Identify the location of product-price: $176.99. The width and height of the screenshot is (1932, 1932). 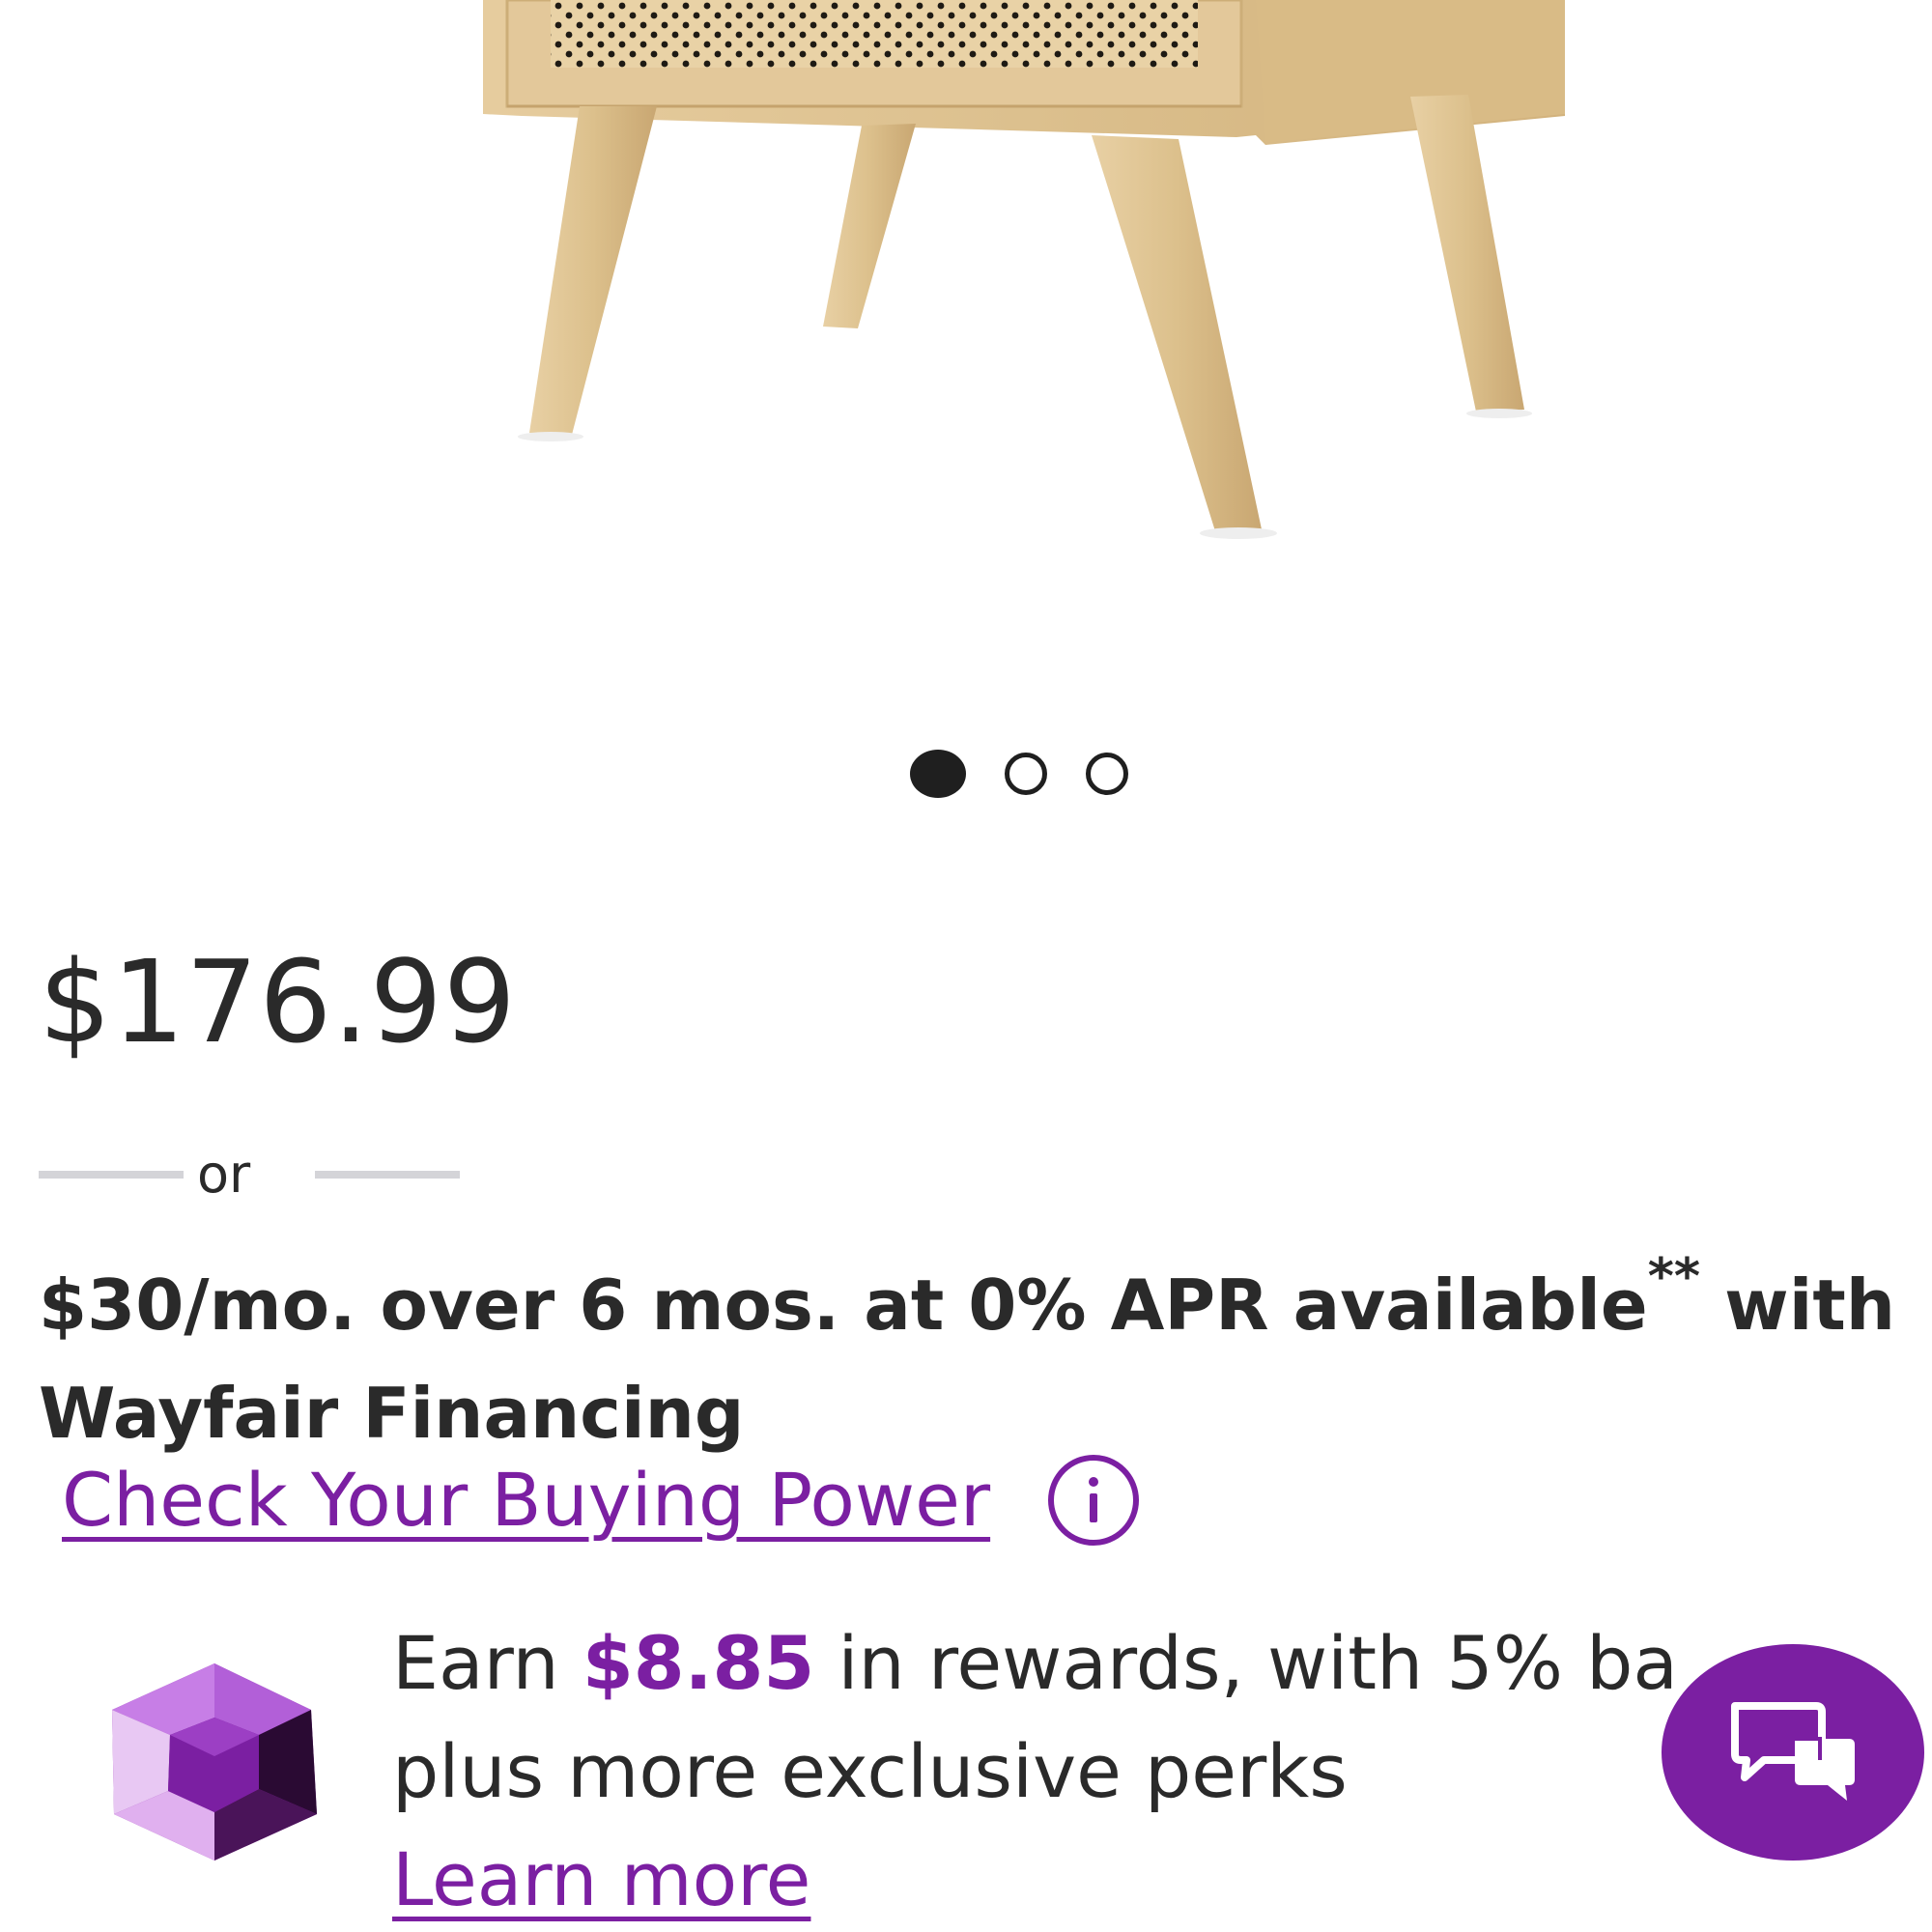
(278, 1002).